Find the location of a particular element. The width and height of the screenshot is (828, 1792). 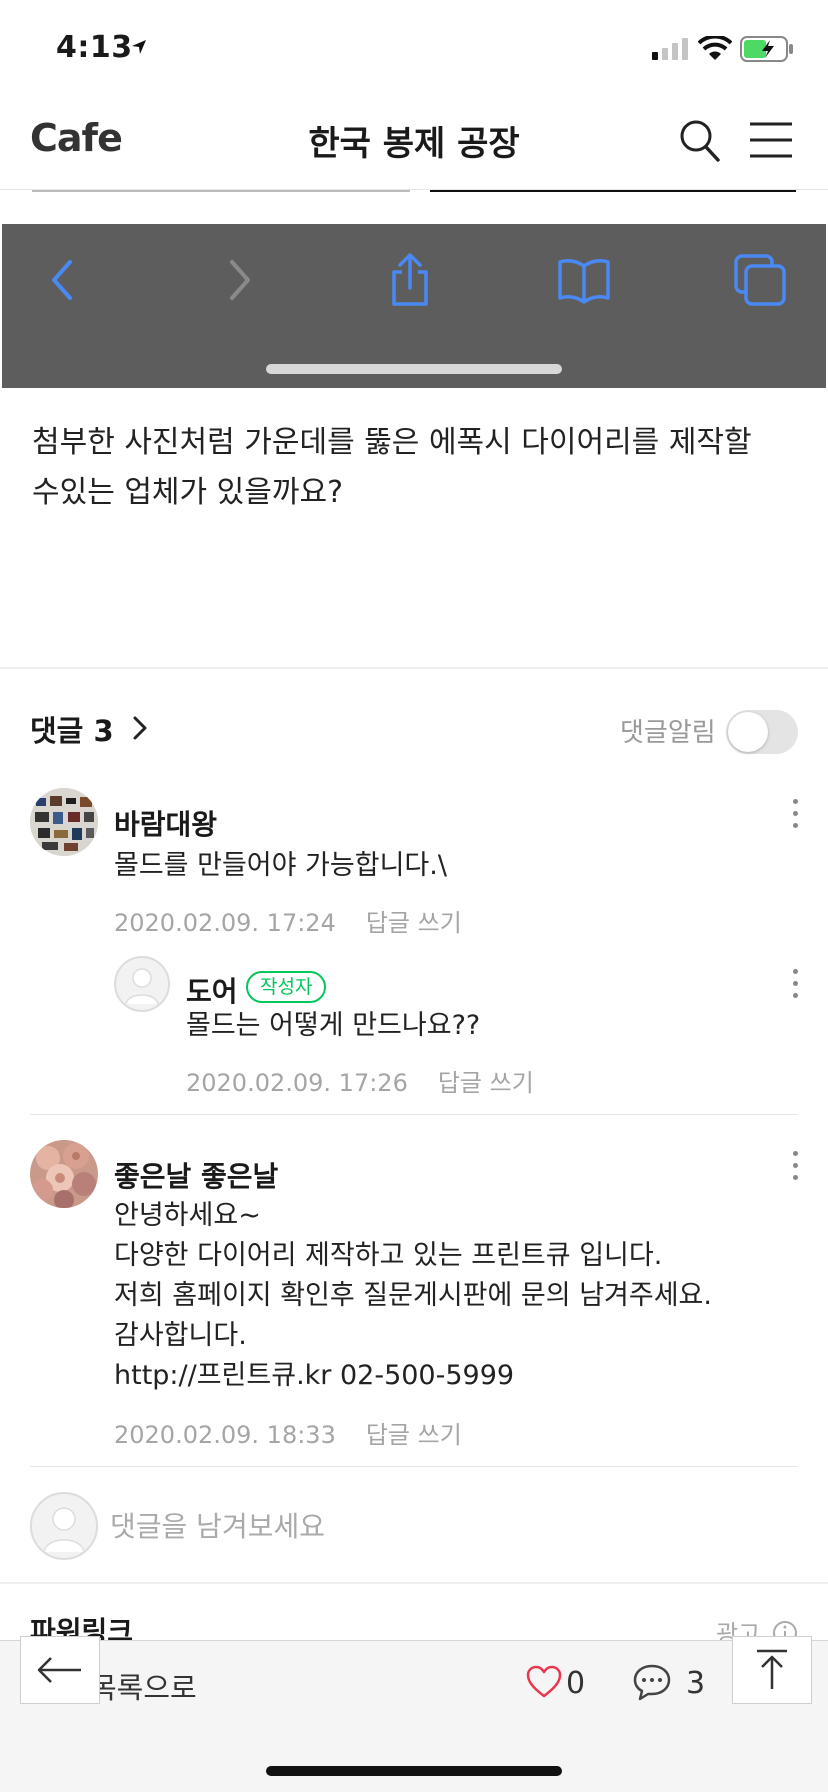

location-arrow-icon is located at coordinates (139, 47).